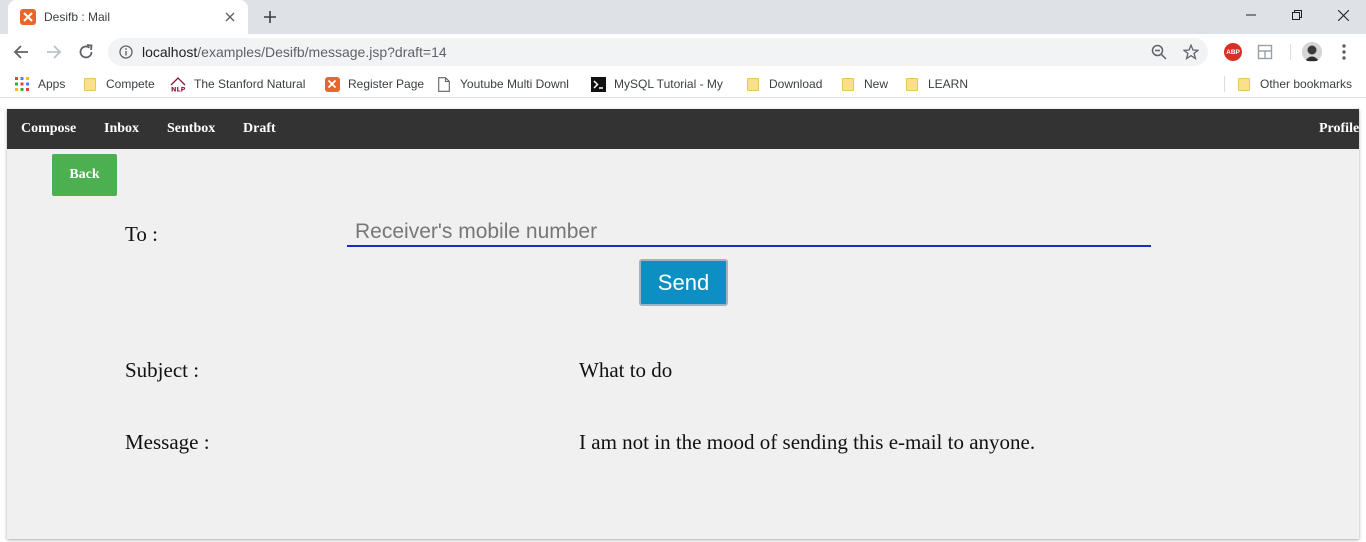  I want to click on window-close-icon, so click(1343, 15).